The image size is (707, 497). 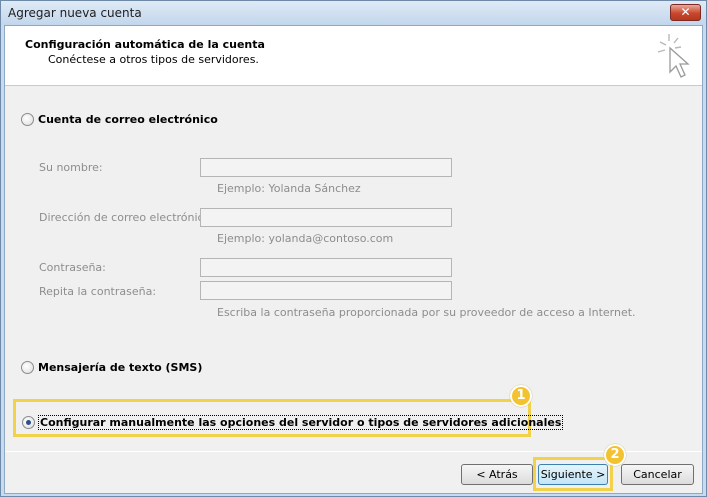 What do you see at coordinates (72, 267) in the screenshot?
I see `password-label: Contraseña:` at bounding box center [72, 267].